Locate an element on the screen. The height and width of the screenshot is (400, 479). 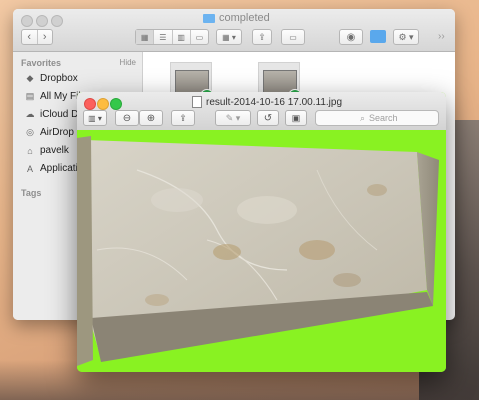
preview-zoom-button is located at coordinates (116, 104).